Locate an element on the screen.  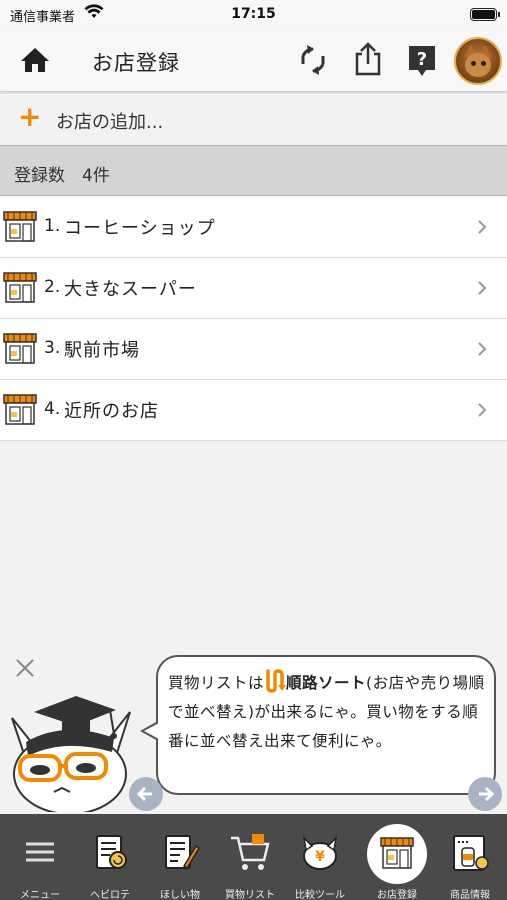
store-name: コーヒーショップ is located at coordinates (140, 228).